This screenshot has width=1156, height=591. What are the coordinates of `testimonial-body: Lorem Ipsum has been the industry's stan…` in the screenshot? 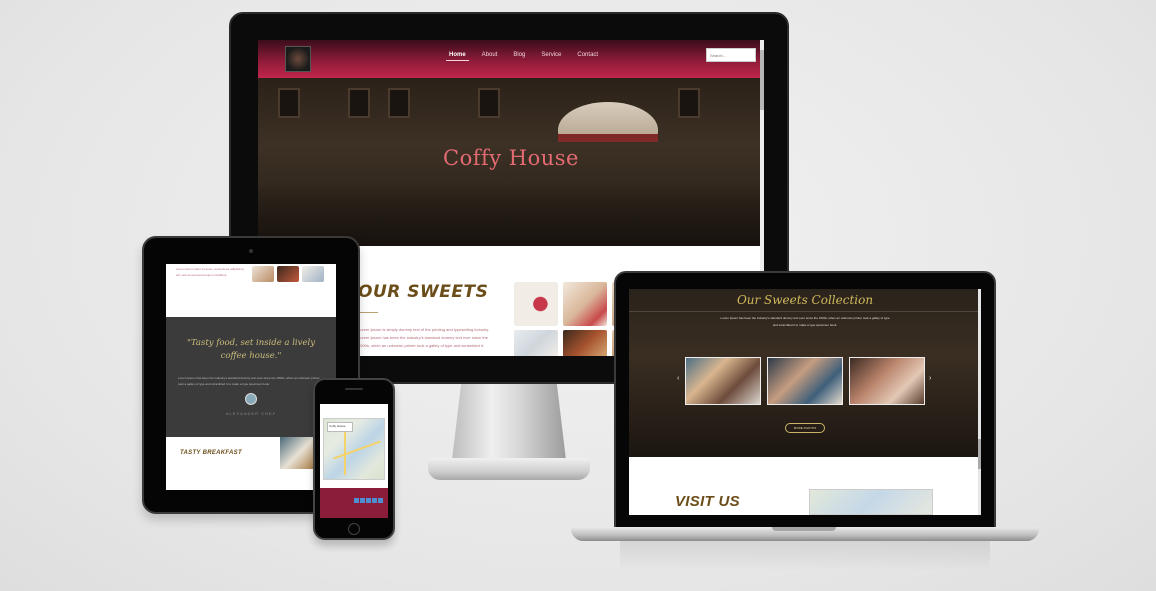 It's located at (249, 381).